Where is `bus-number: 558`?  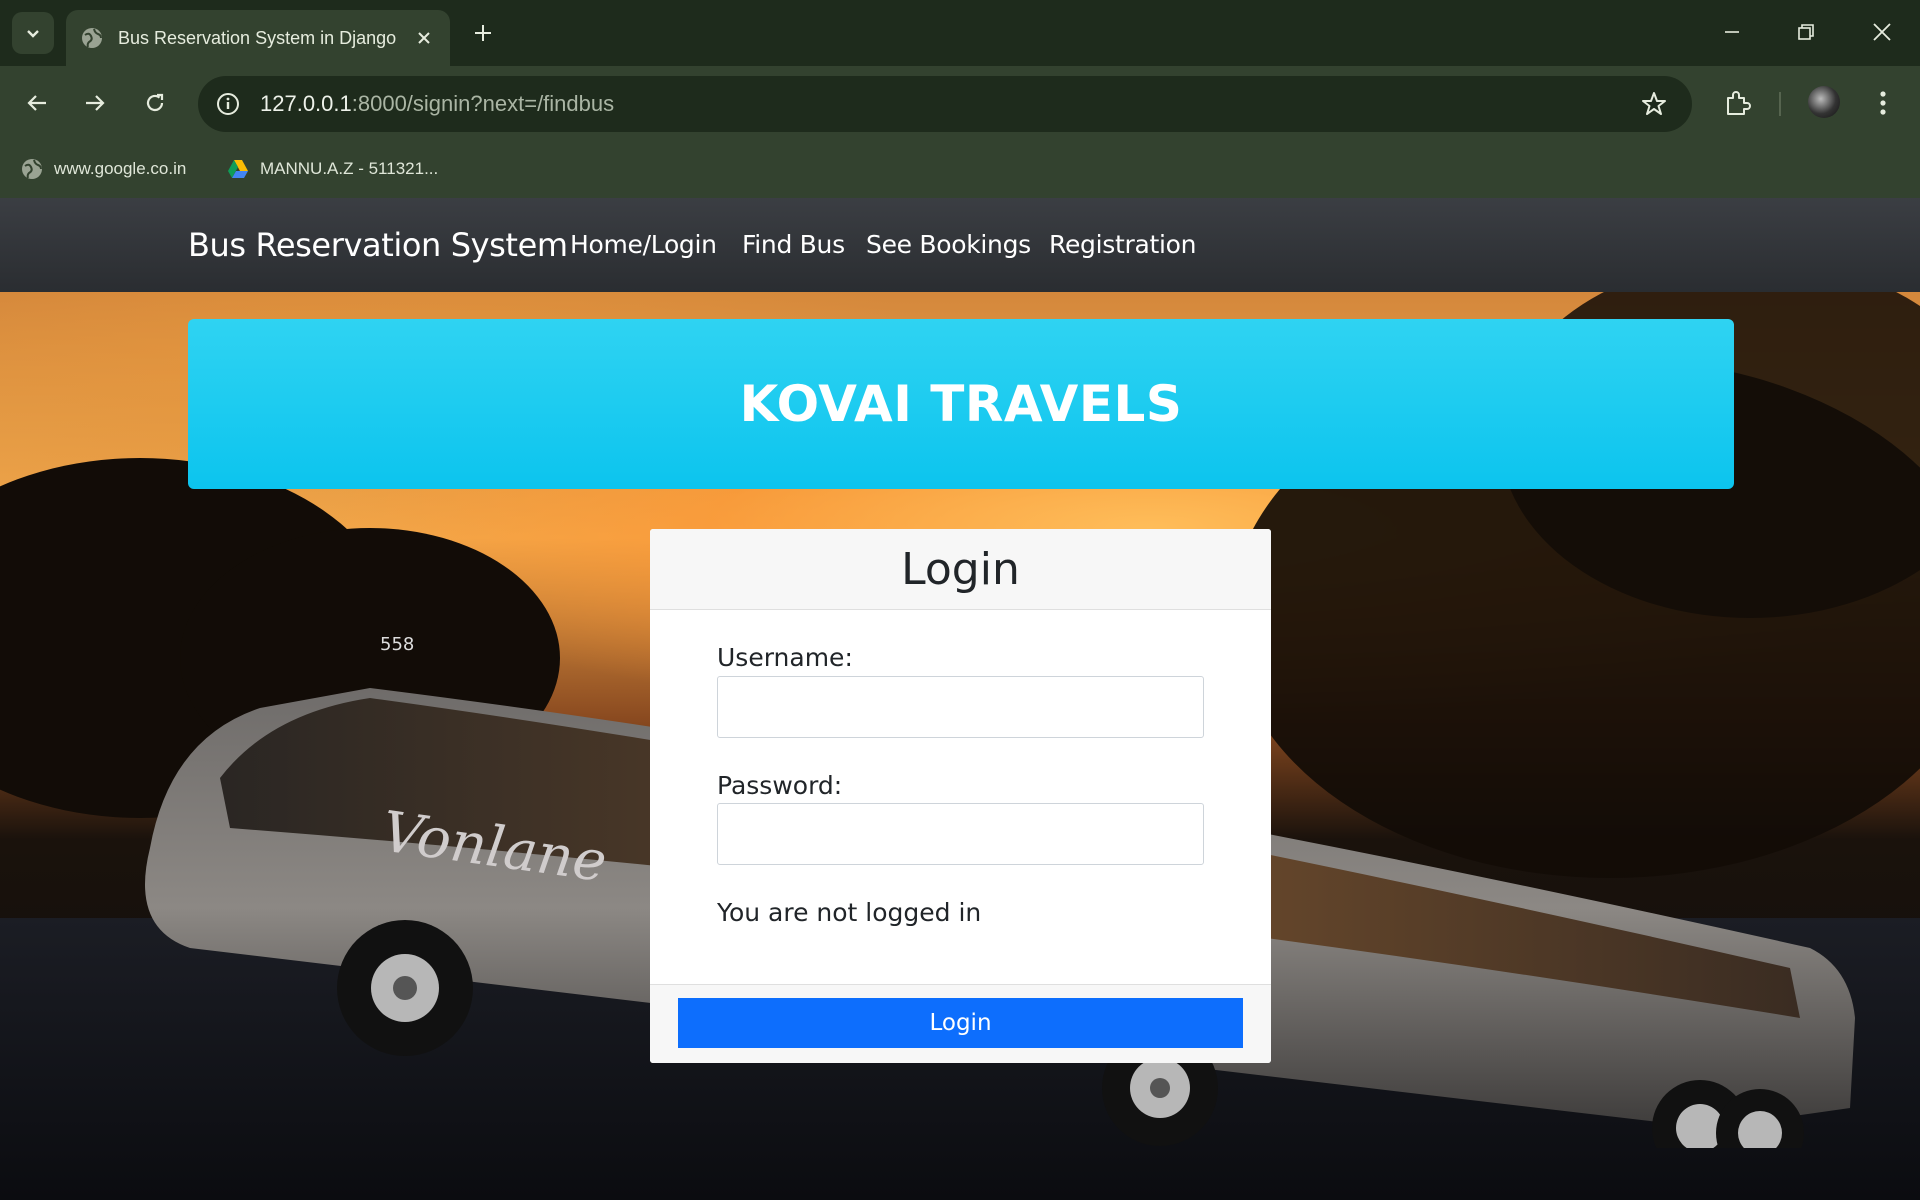
bus-number: 558 is located at coordinates (397, 644).